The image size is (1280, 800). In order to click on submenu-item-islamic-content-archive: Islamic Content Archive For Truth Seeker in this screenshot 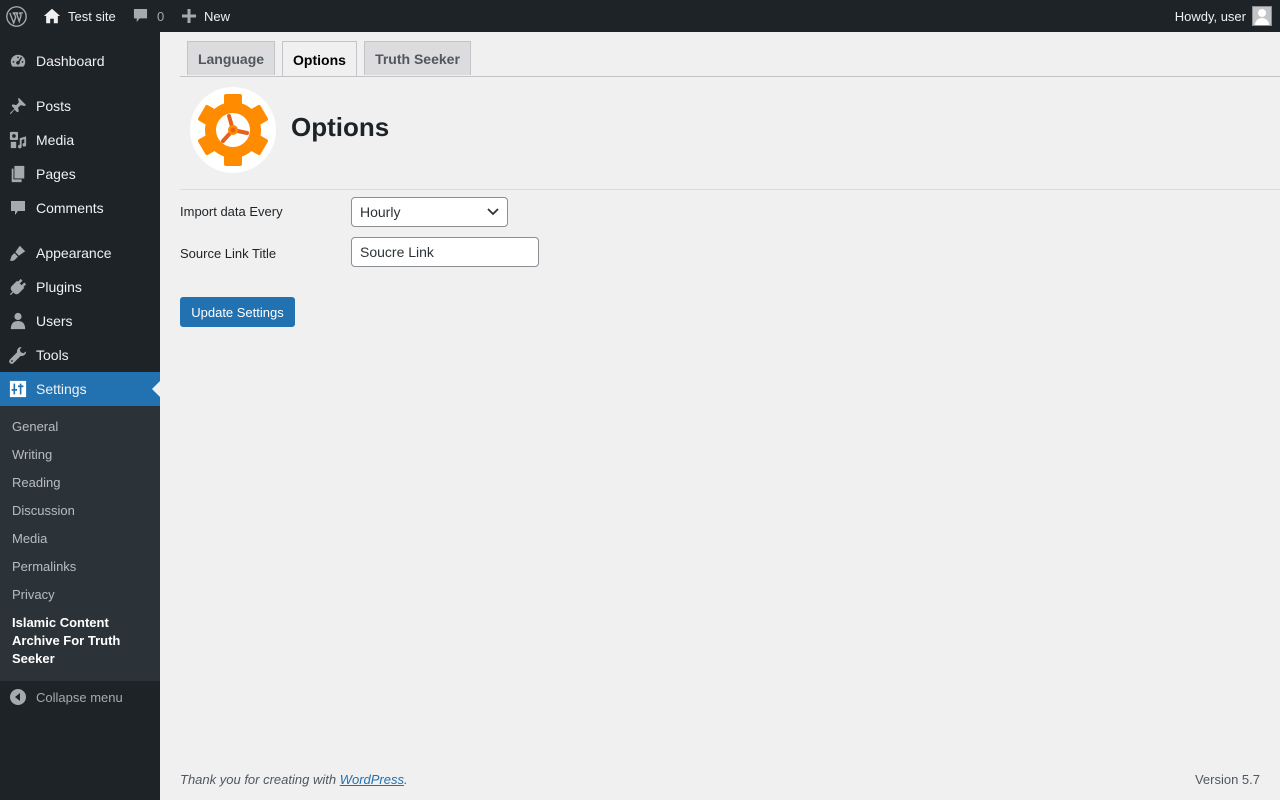, I will do `click(77, 641)`.